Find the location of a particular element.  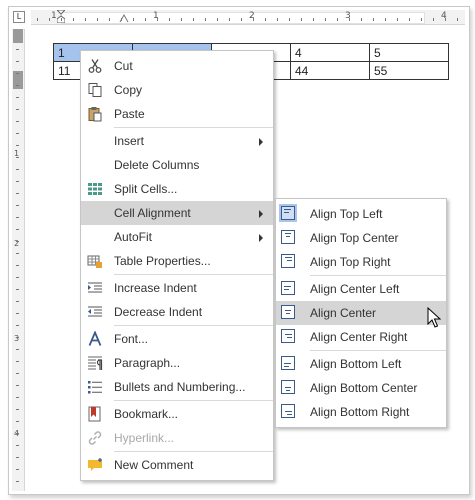

copy-icon is located at coordinates (95, 90).